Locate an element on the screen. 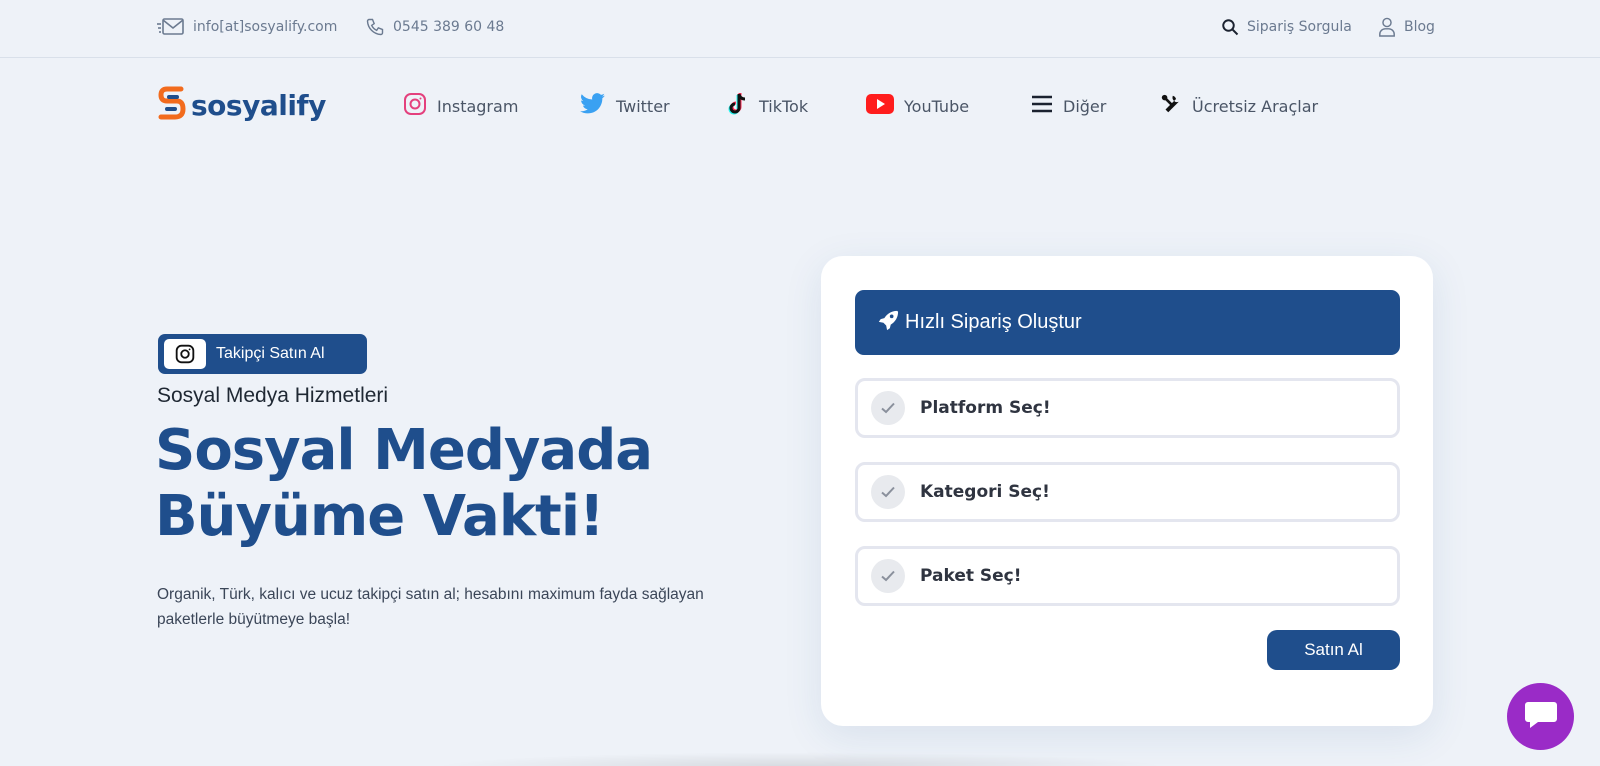 The image size is (1600, 766). email-text: info[at]sosyalify.com is located at coordinates (265, 27).